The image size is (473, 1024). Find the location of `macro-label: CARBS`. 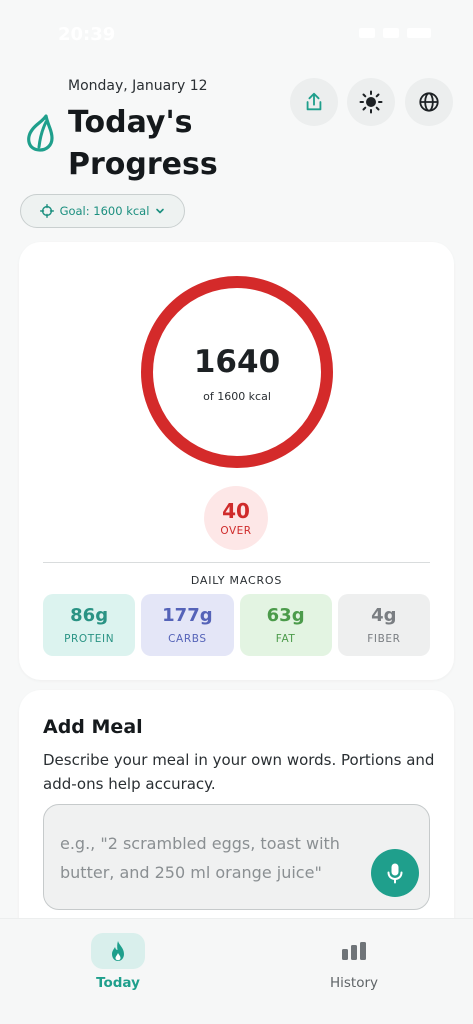

macro-label: CARBS is located at coordinates (187, 639).